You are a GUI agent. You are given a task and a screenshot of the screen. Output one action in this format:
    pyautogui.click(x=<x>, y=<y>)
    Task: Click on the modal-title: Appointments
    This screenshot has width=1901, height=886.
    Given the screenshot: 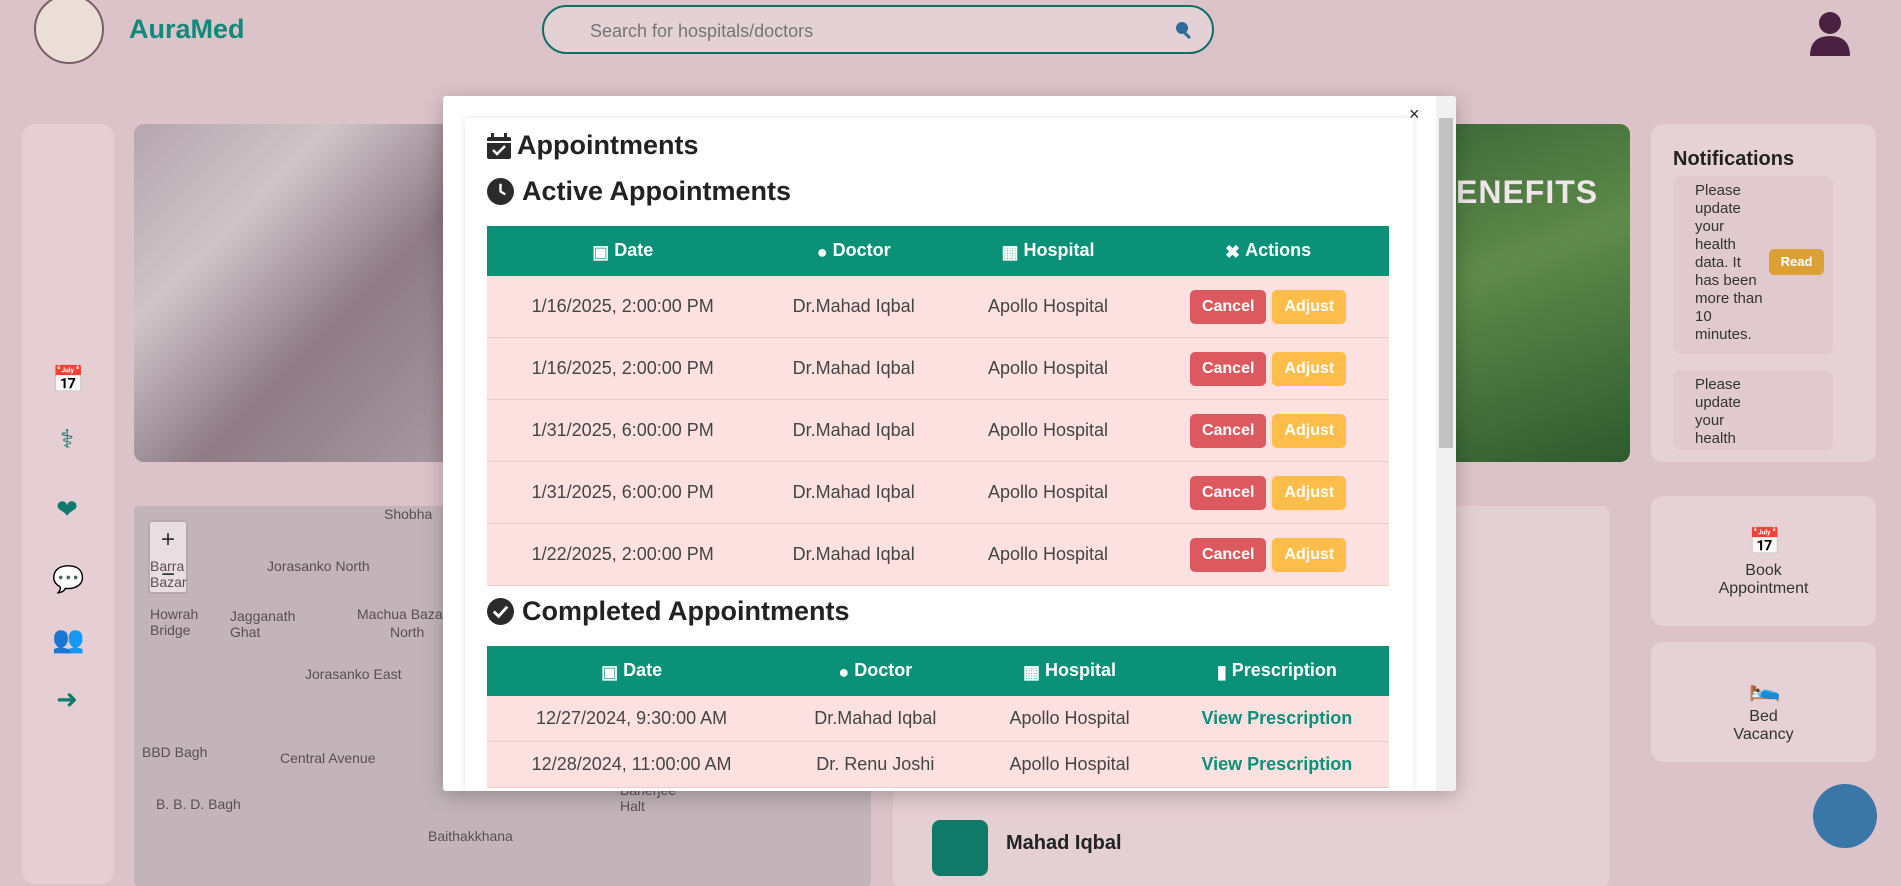 What is the action you would take?
    pyautogui.click(x=593, y=145)
    